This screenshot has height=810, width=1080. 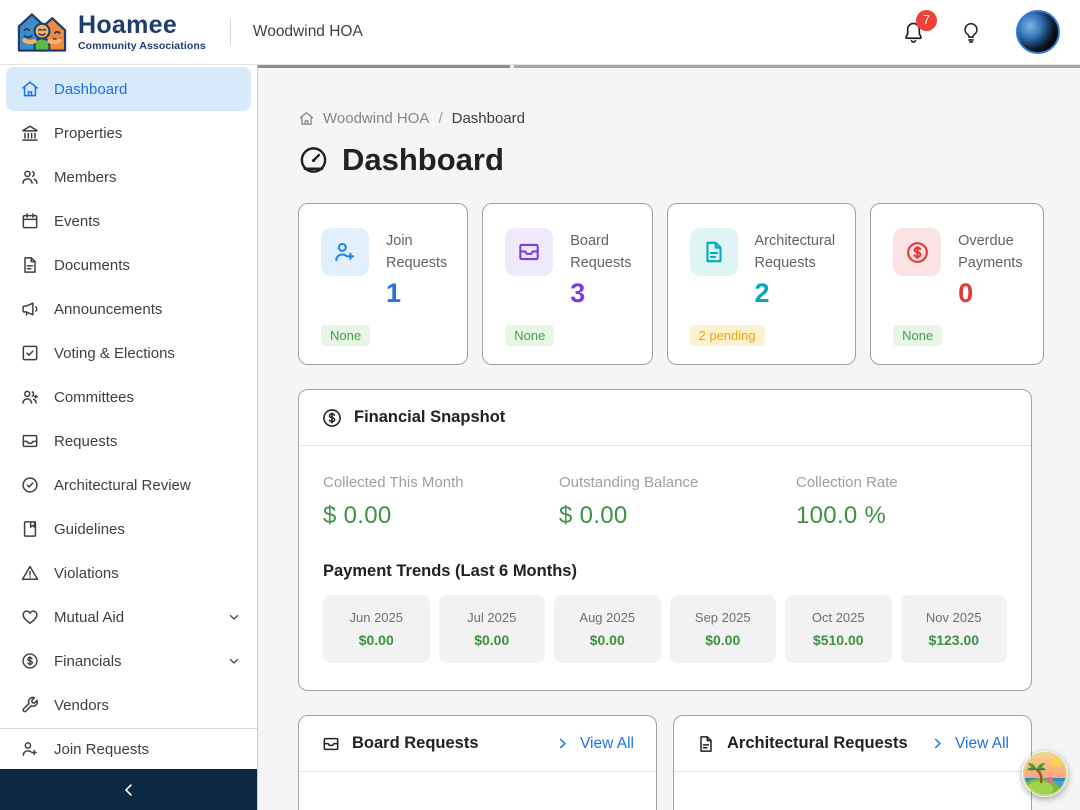 I want to click on heart-icon, so click(x=30, y=617).